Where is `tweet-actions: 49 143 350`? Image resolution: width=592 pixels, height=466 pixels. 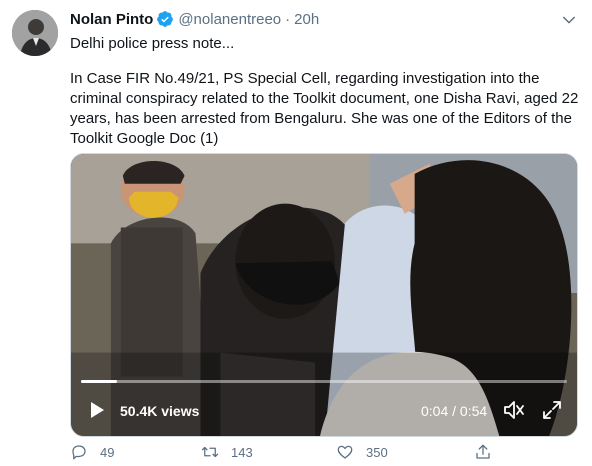 tweet-actions: 49 143 350 is located at coordinates (325, 453).